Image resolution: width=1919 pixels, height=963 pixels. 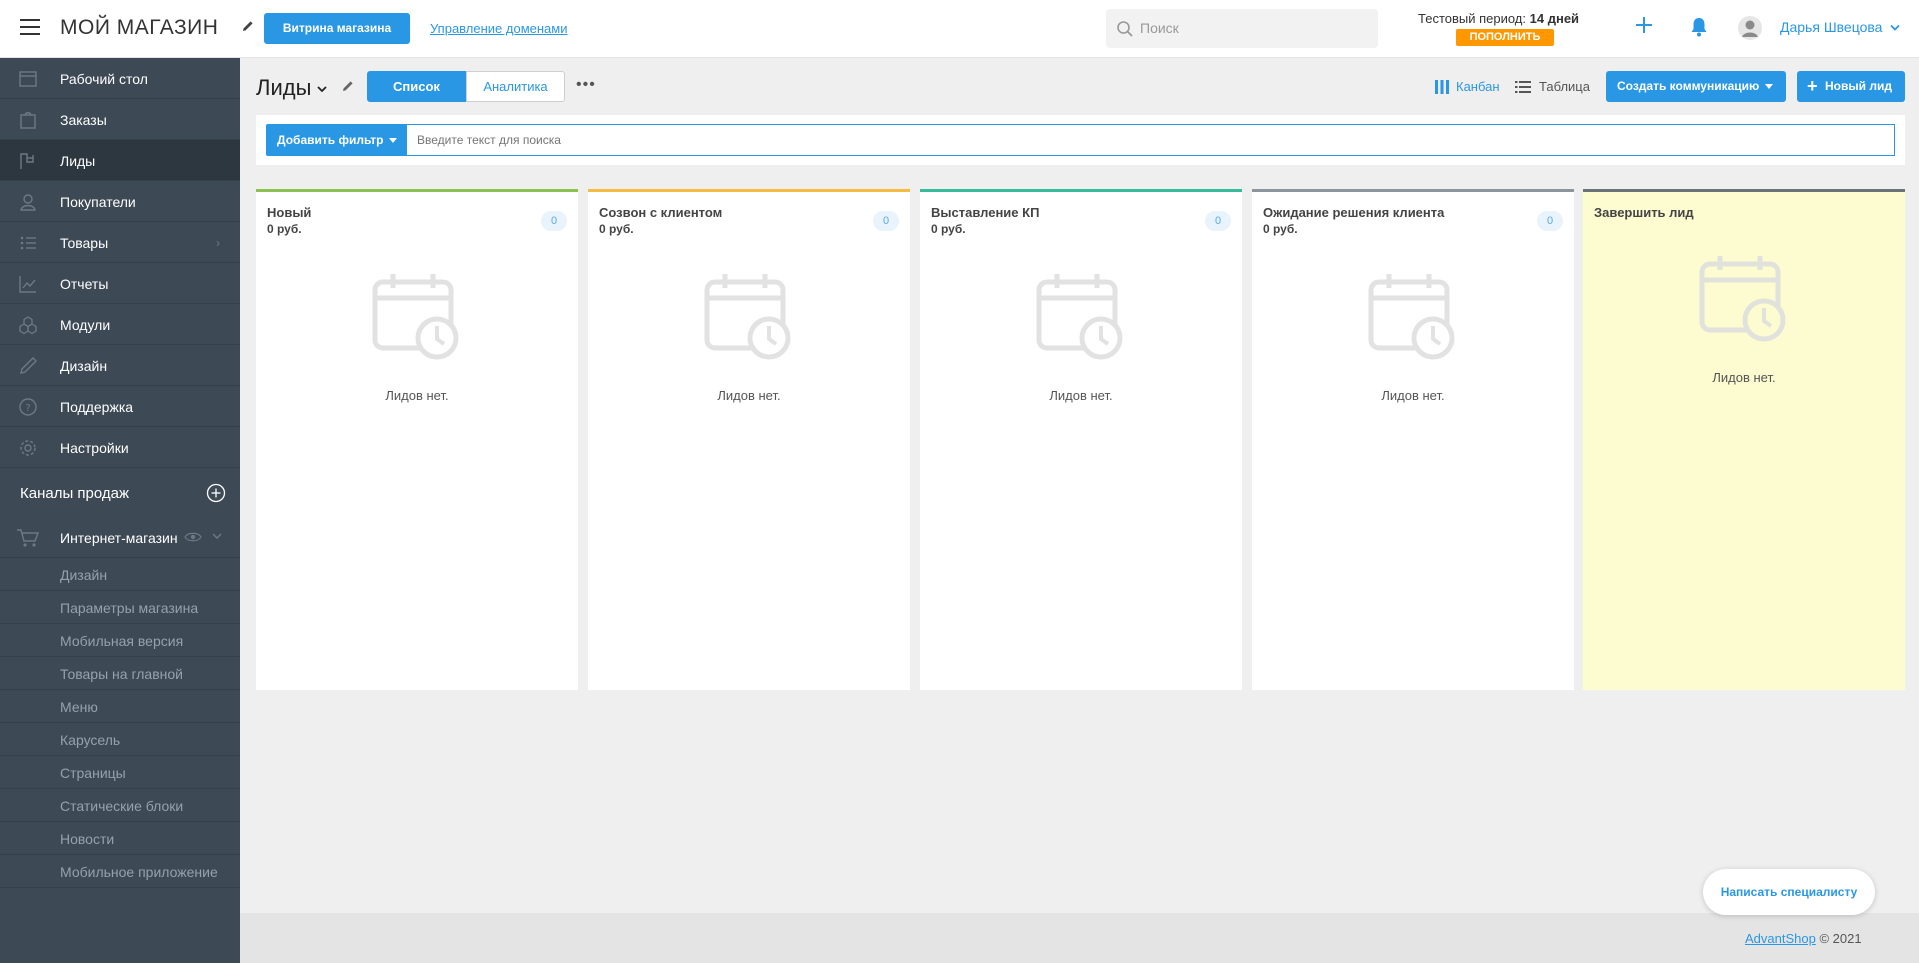 What do you see at coordinates (120, 119) in the screenshot?
I see `sidebar-item-orders: Заказы` at bounding box center [120, 119].